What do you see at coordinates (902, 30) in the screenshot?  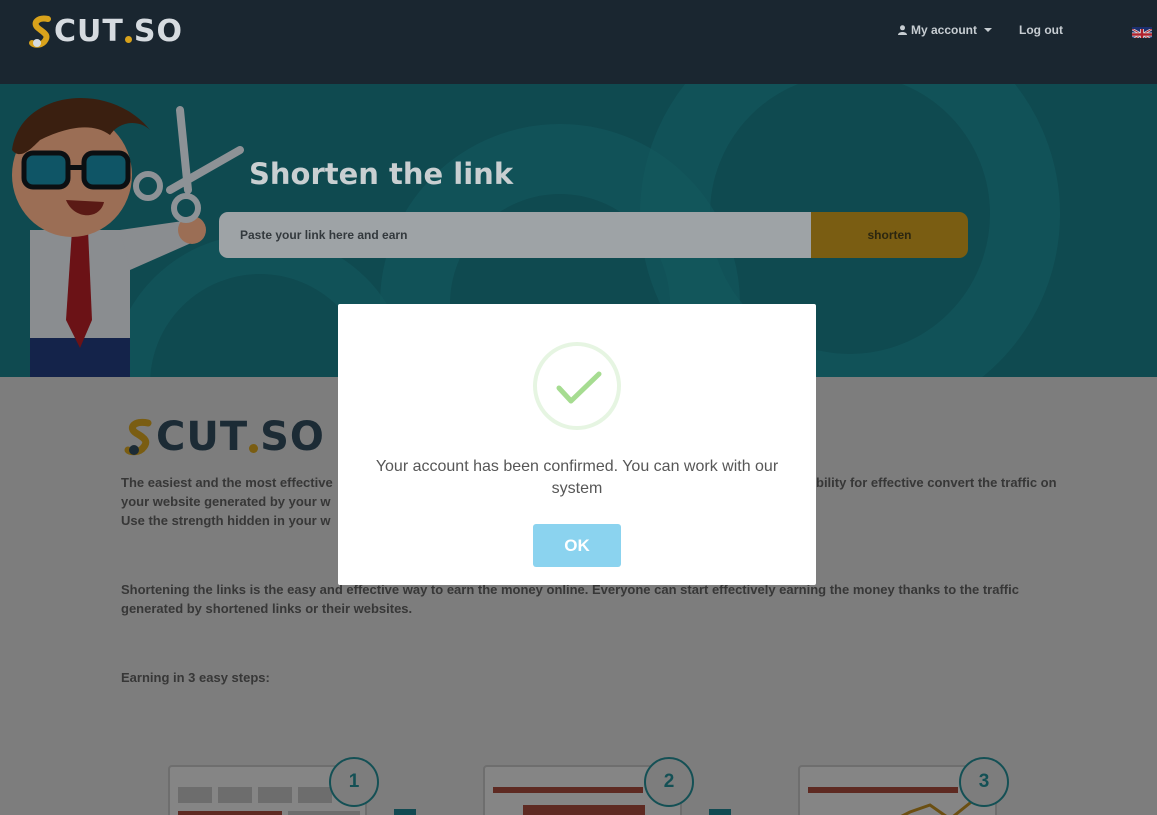 I see `user-icon` at bounding box center [902, 30].